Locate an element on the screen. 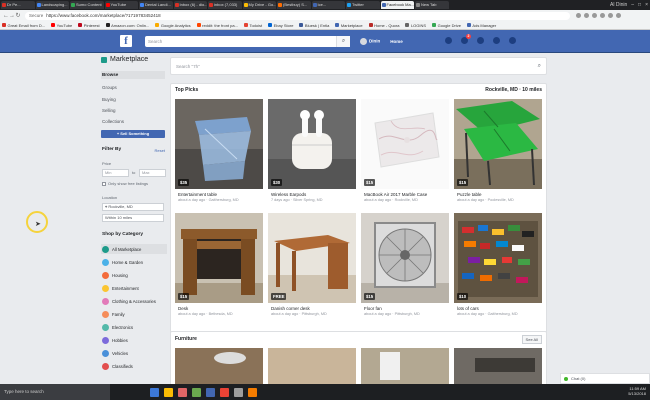 The width and height of the screenshot is (650, 400). sidebar-item-groups: Groups is located at coordinates (133, 87).